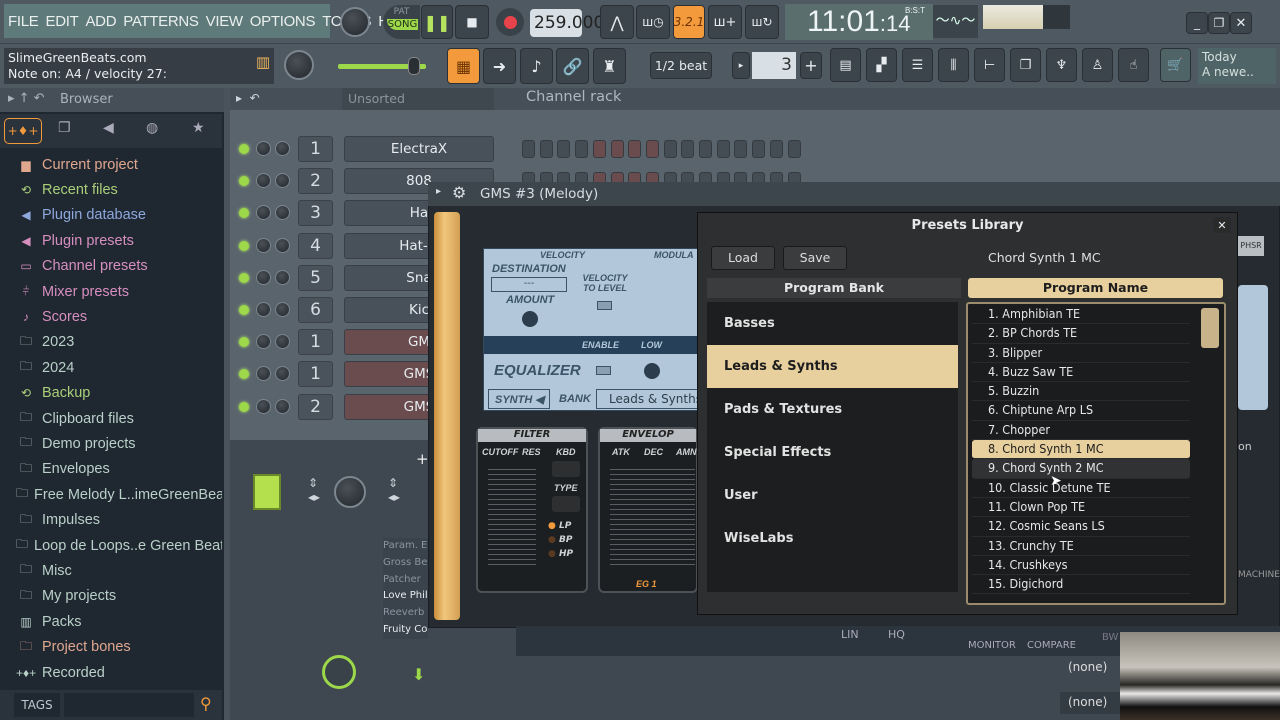  What do you see at coordinates (1237, 66) in the screenshot?
I see `news-panel: Today A newe..` at bounding box center [1237, 66].